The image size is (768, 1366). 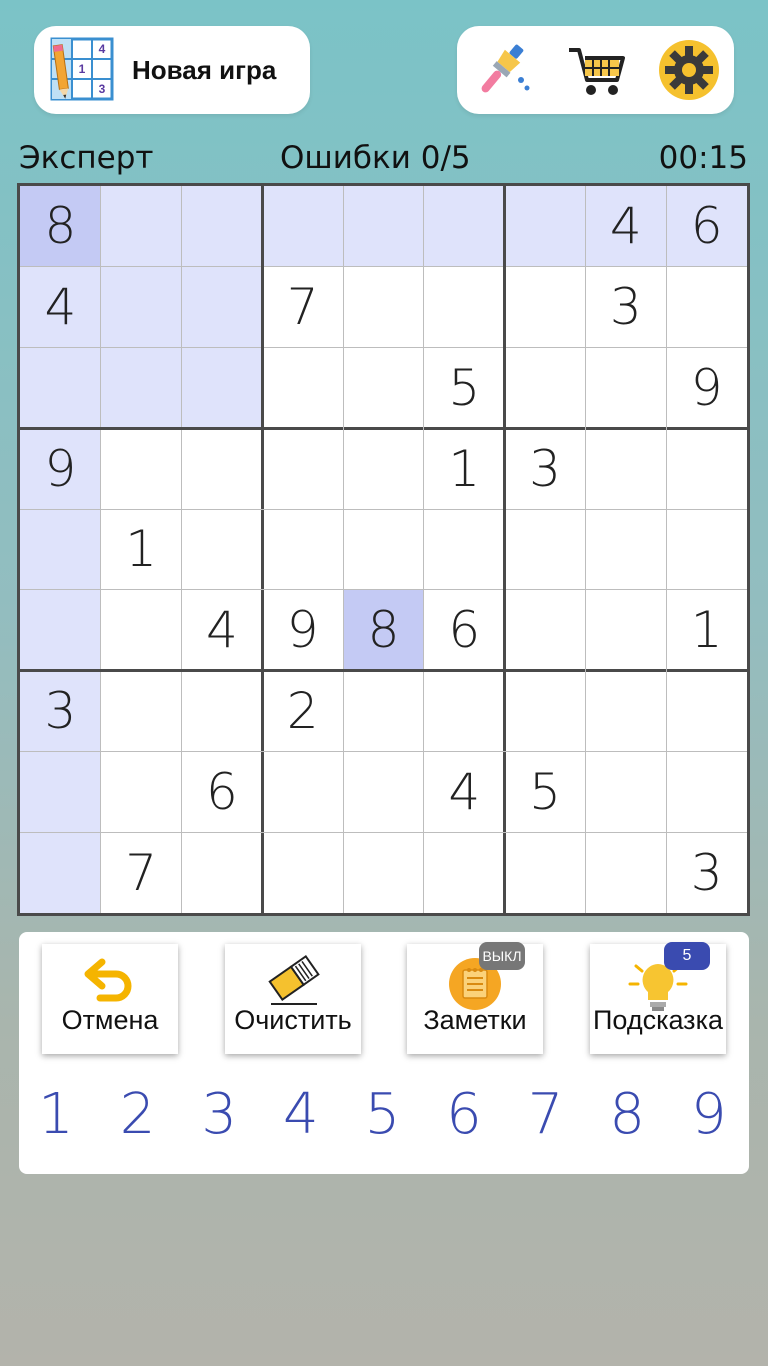 I want to click on notes-button: ВЫКЛ Заметки, so click(x=475, y=998).